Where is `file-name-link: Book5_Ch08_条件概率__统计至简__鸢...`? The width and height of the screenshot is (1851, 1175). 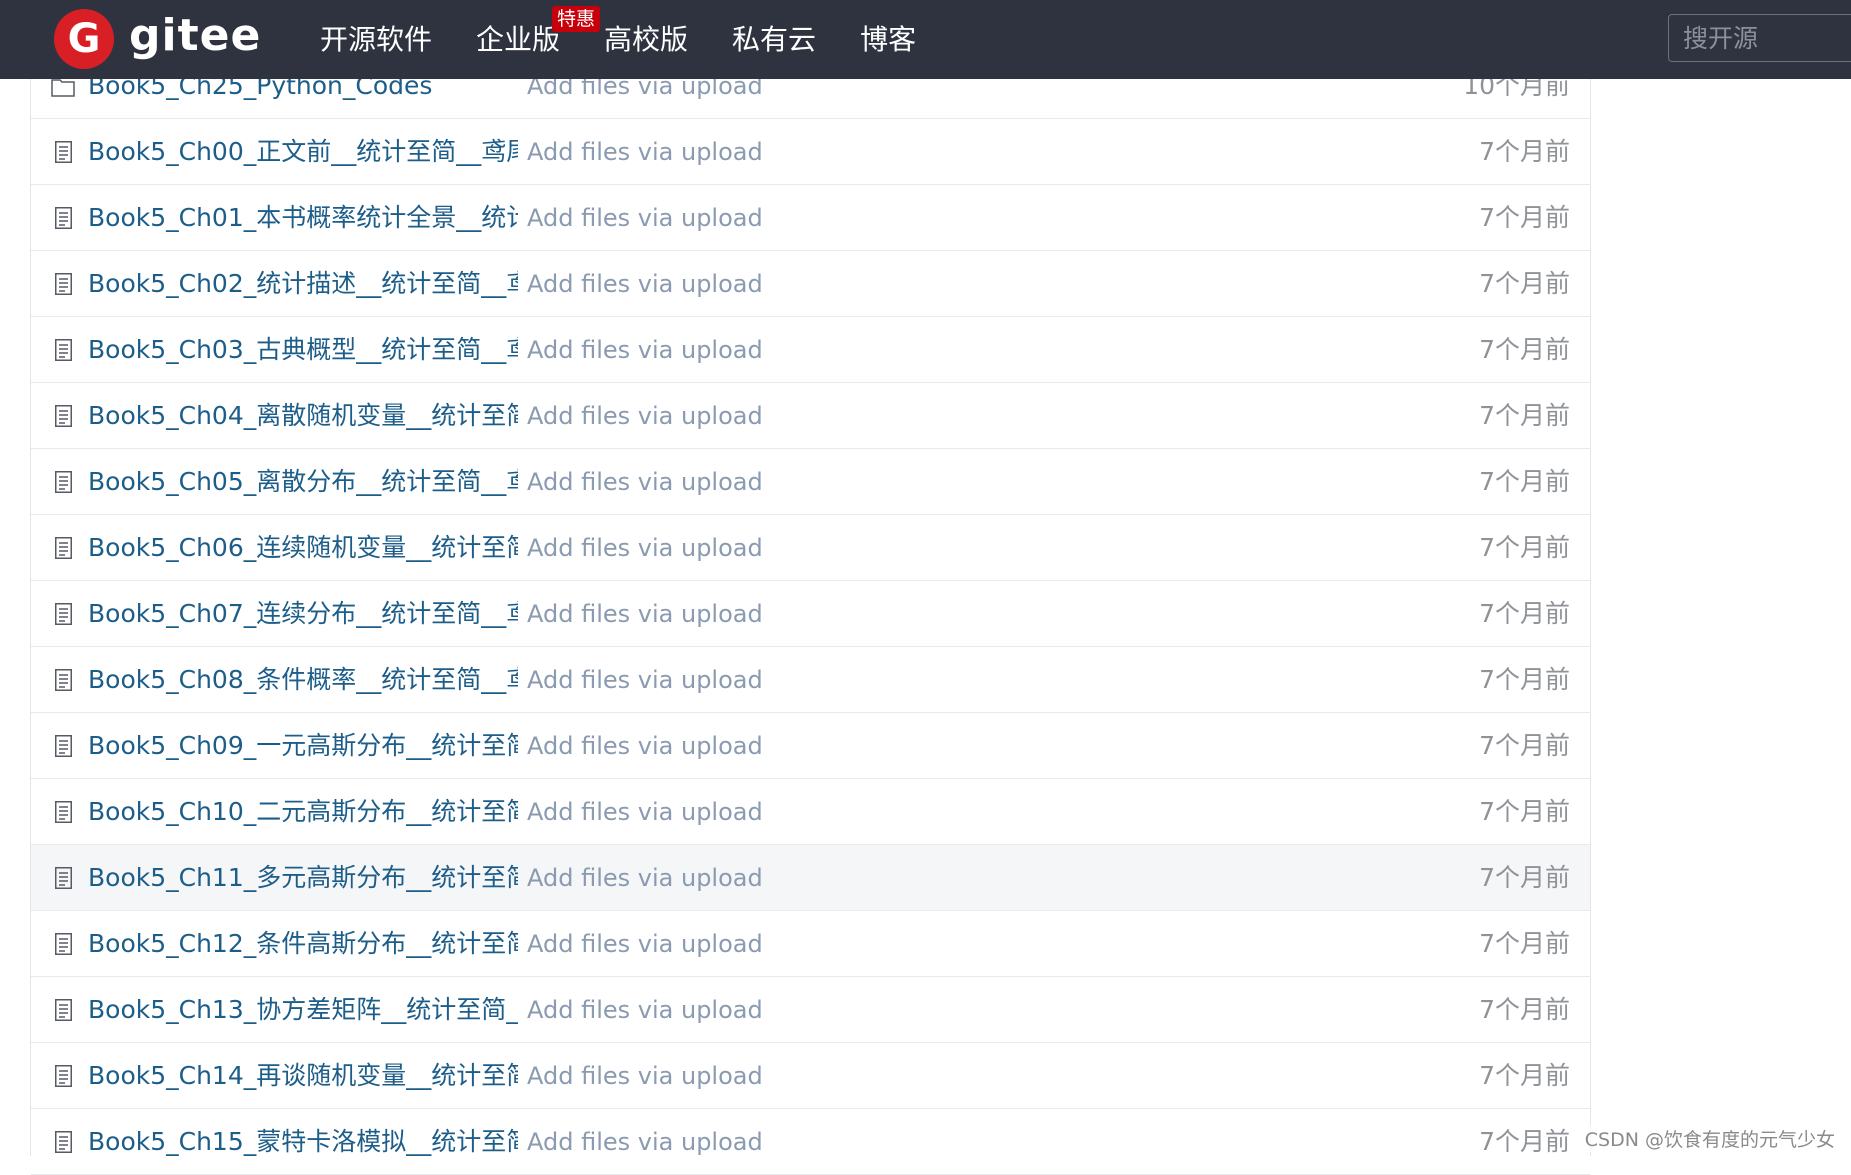 file-name-link: Book5_Ch08_条件概率__统计至简__鸢... is located at coordinates (303, 680).